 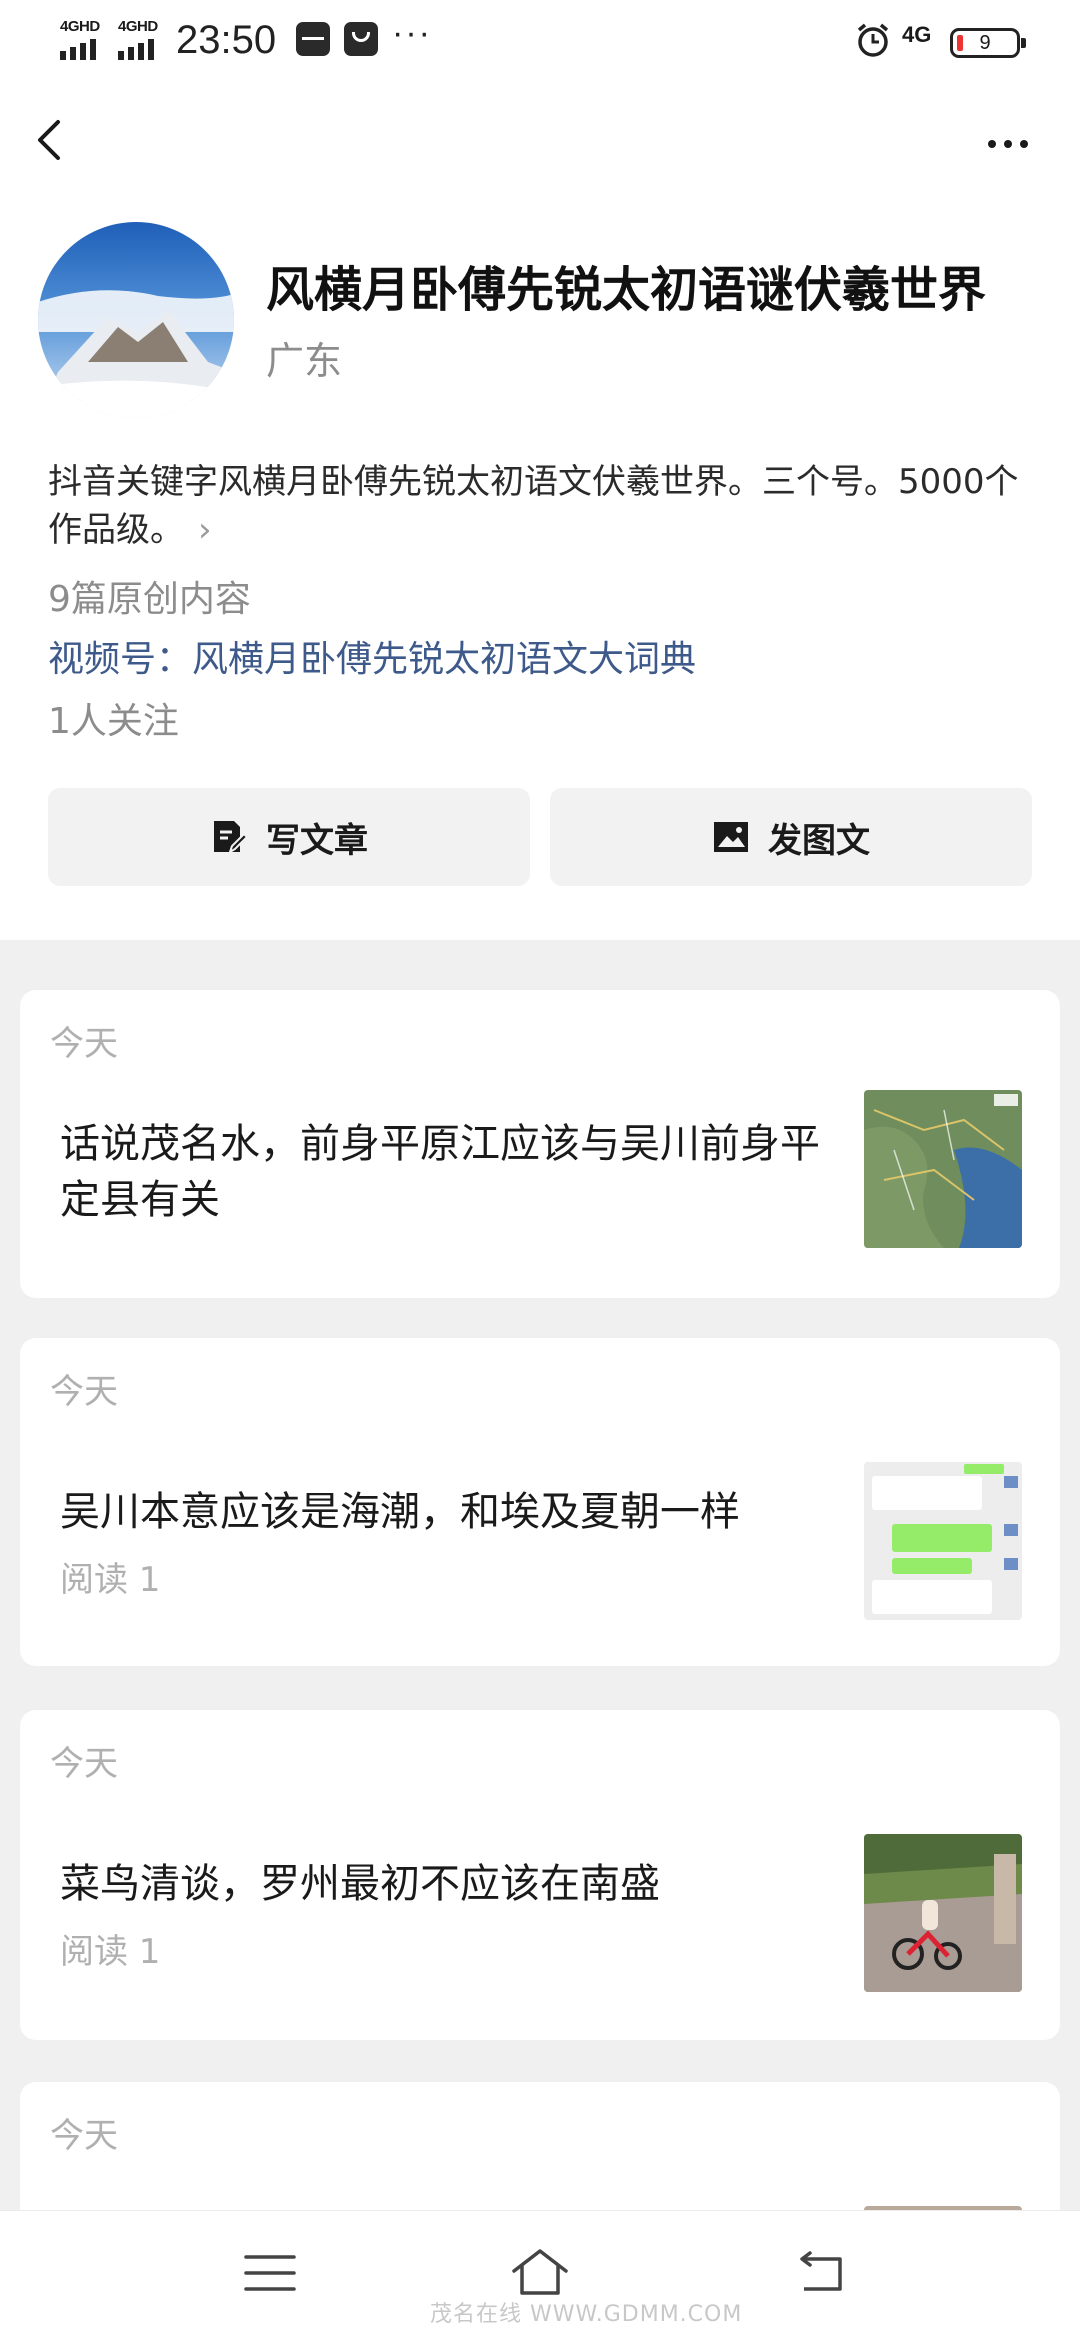 What do you see at coordinates (231, 838) in the screenshot?
I see `write-icon` at bounding box center [231, 838].